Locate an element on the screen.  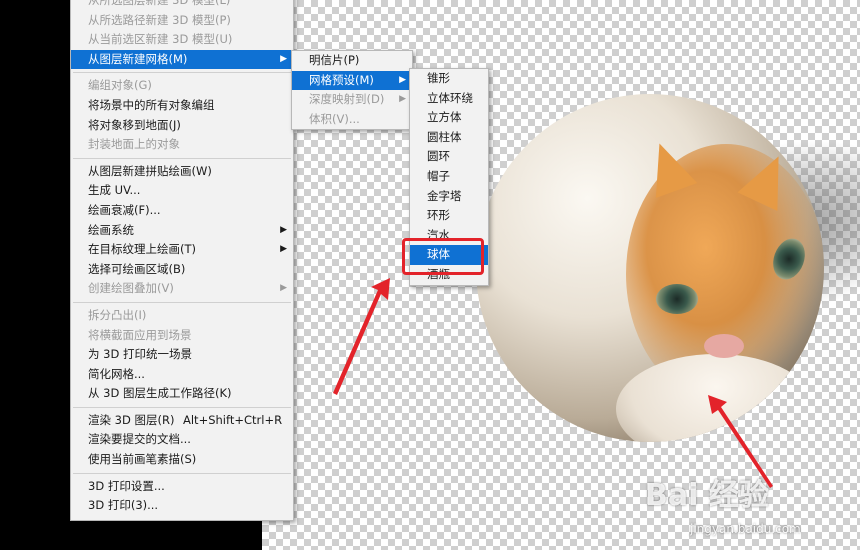
highlight-box is located at coordinates (443, 256).